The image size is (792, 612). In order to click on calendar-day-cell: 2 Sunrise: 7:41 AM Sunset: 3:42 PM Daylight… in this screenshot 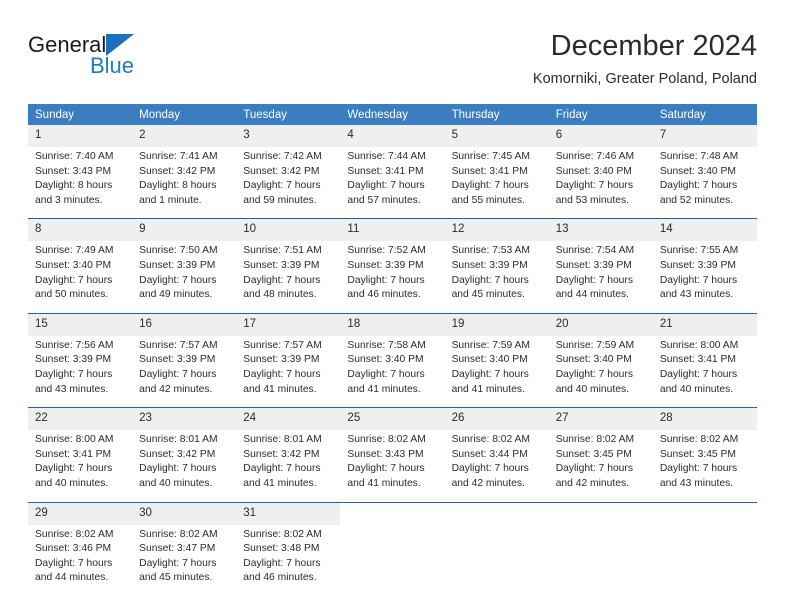, I will do `click(184, 172)`.